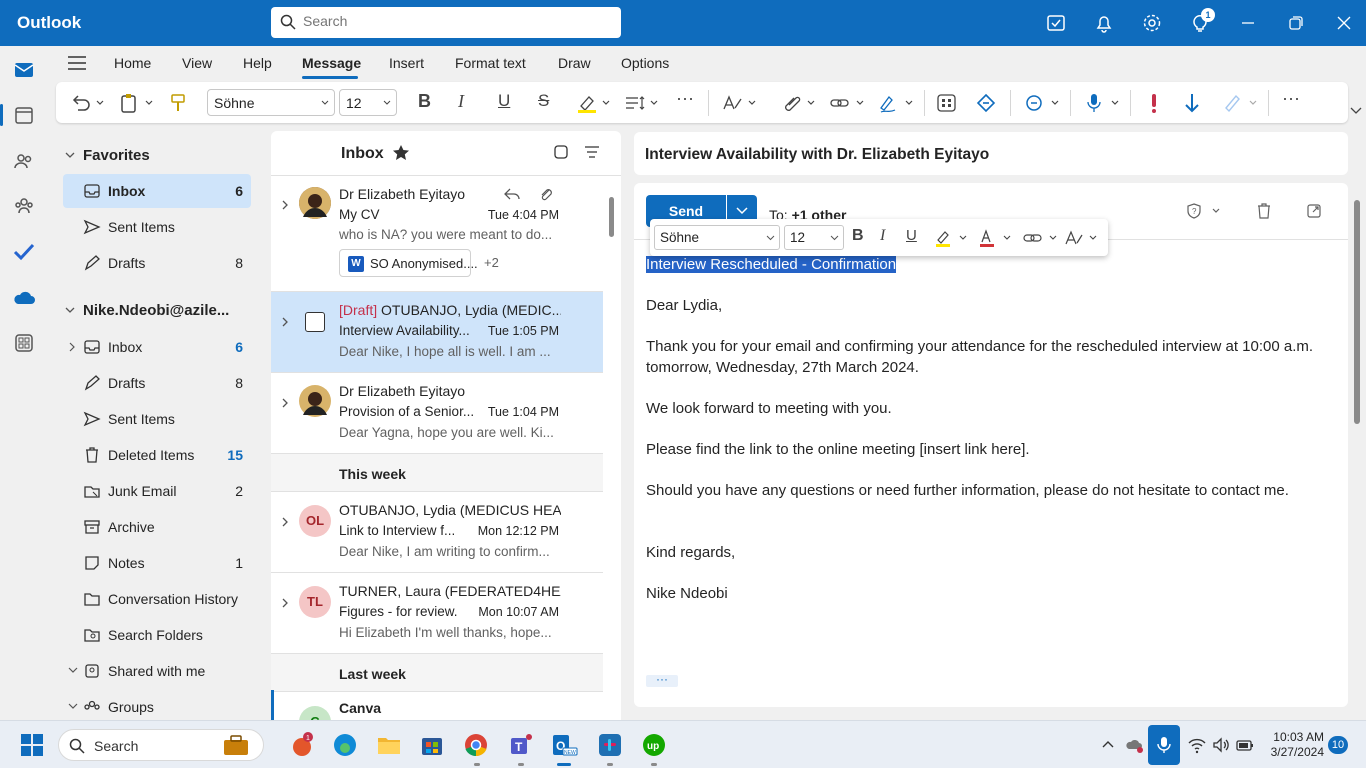 The width and height of the screenshot is (1366, 768). I want to click on teams-icon: T, so click(521, 745).